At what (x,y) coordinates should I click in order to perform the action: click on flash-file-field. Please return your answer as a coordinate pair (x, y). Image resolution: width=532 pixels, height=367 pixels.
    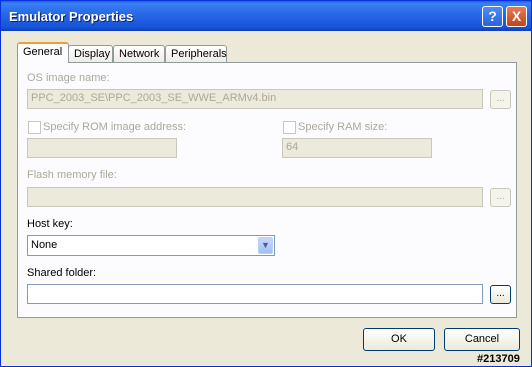
    Looking at the image, I should click on (255, 197).